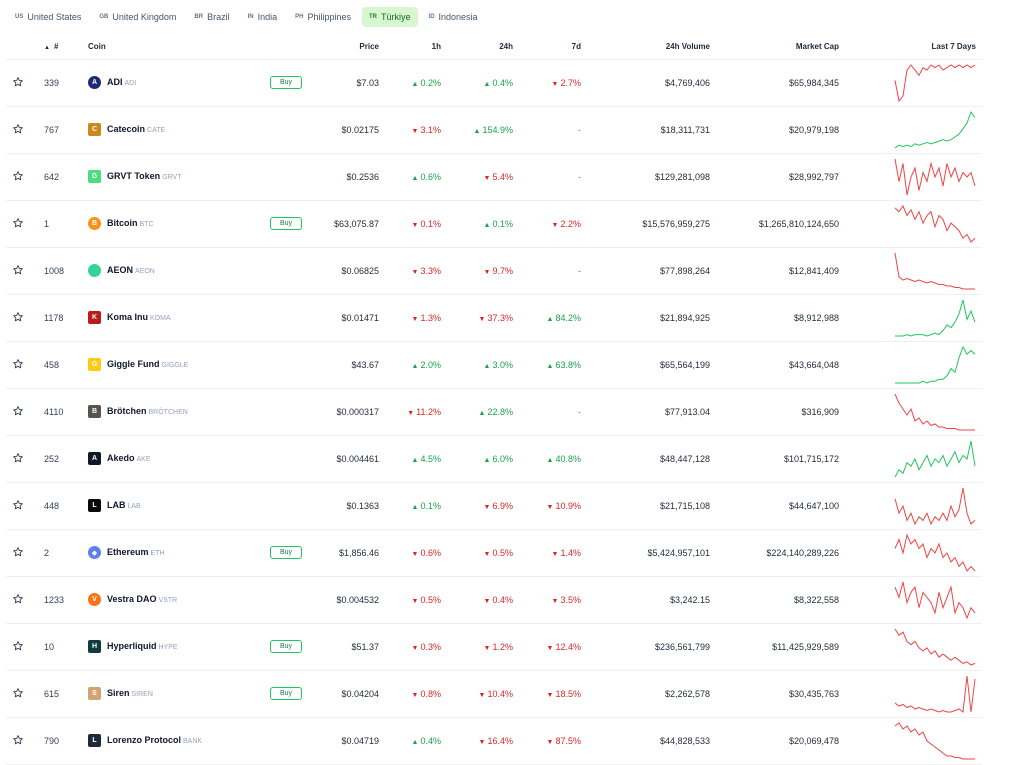 The width and height of the screenshot is (1024, 765). What do you see at coordinates (564, 647) in the screenshot?
I see `change-d7: ▼ 12.4%` at bounding box center [564, 647].